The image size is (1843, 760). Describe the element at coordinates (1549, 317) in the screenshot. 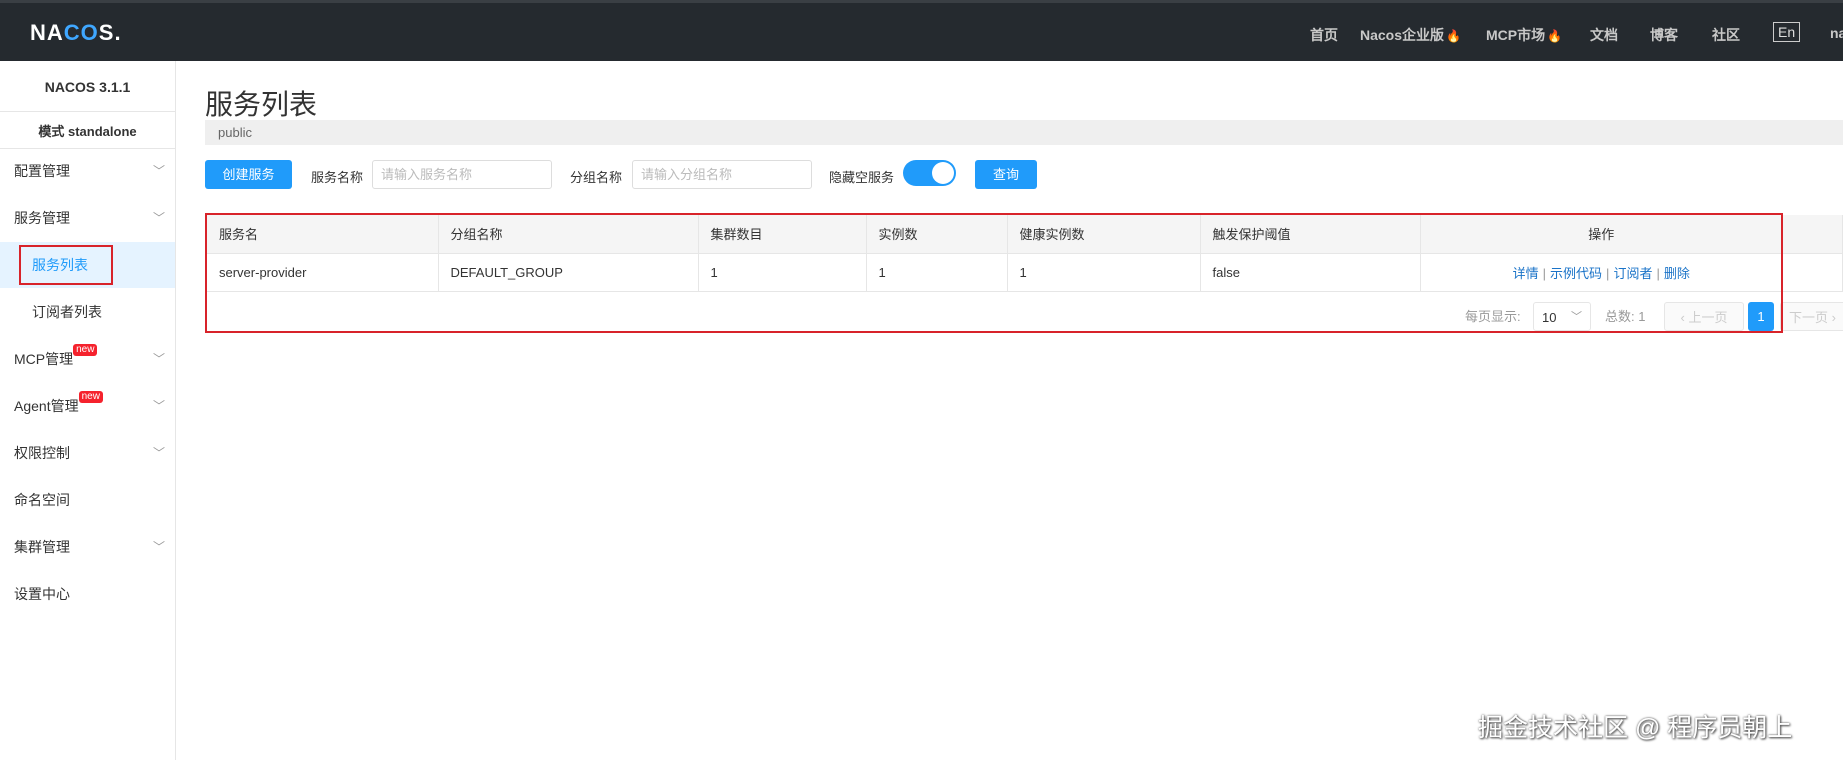

I see `page-size-value: 10` at that location.